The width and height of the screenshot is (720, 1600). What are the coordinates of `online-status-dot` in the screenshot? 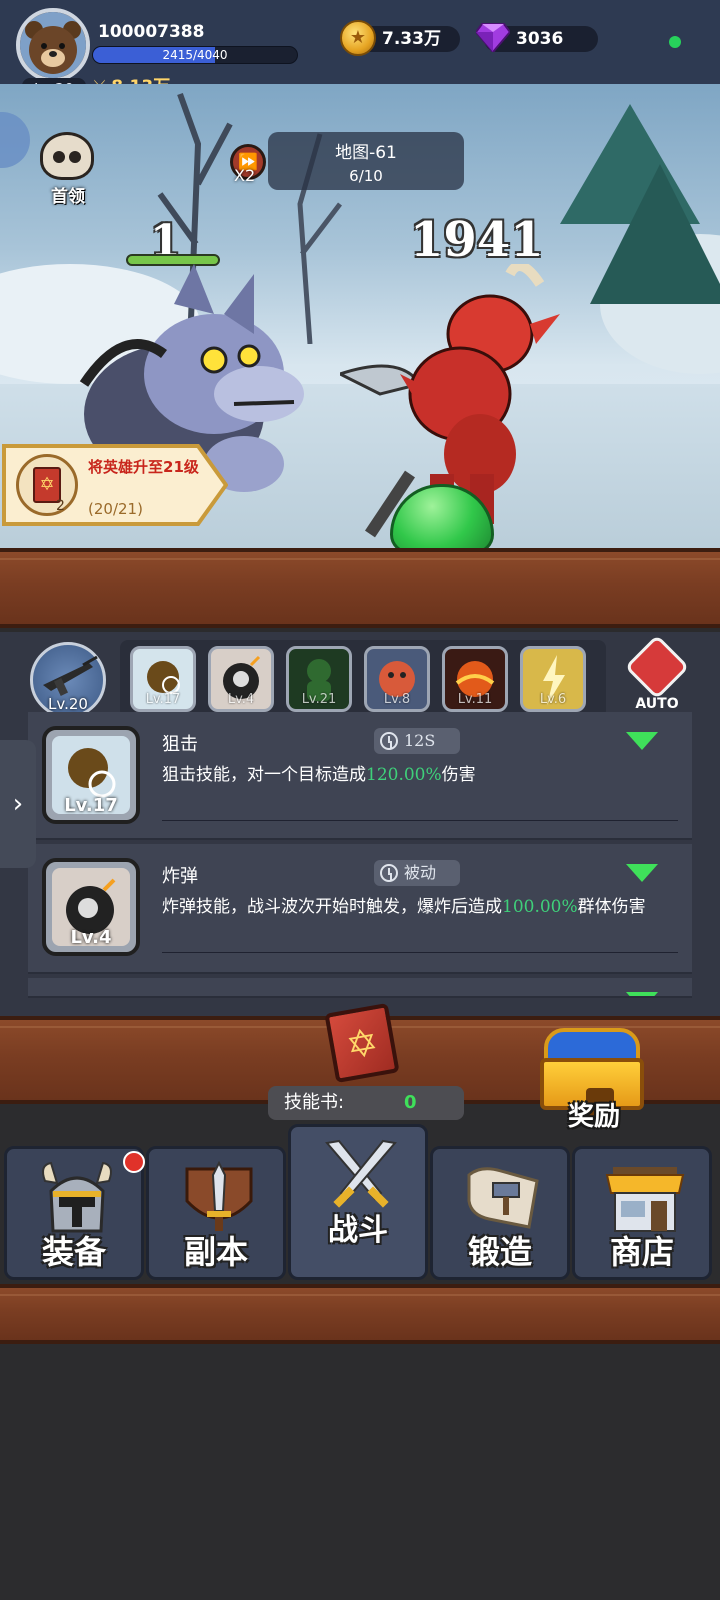 It's located at (675, 42).